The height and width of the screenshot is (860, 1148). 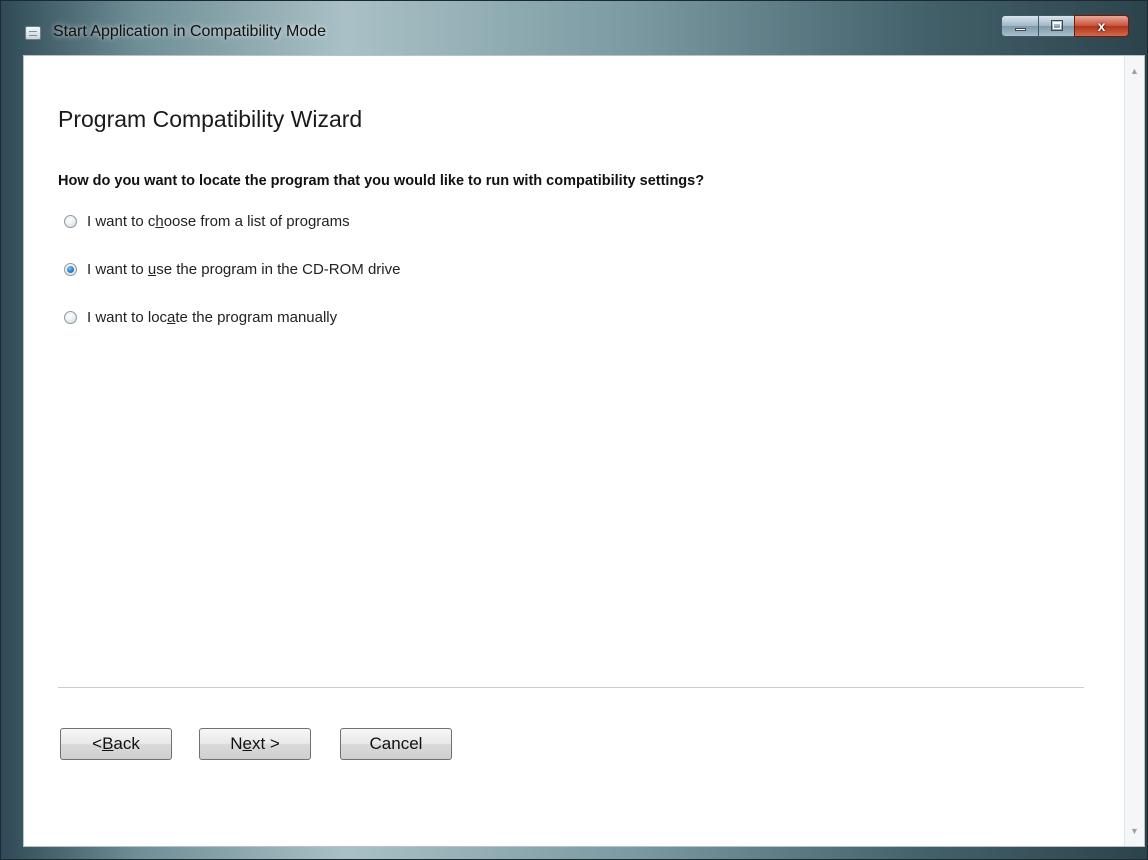 What do you see at coordinates (121, 221) in the screenshot?
I see `label-text: I want to c` at bounding box center [121, 221].